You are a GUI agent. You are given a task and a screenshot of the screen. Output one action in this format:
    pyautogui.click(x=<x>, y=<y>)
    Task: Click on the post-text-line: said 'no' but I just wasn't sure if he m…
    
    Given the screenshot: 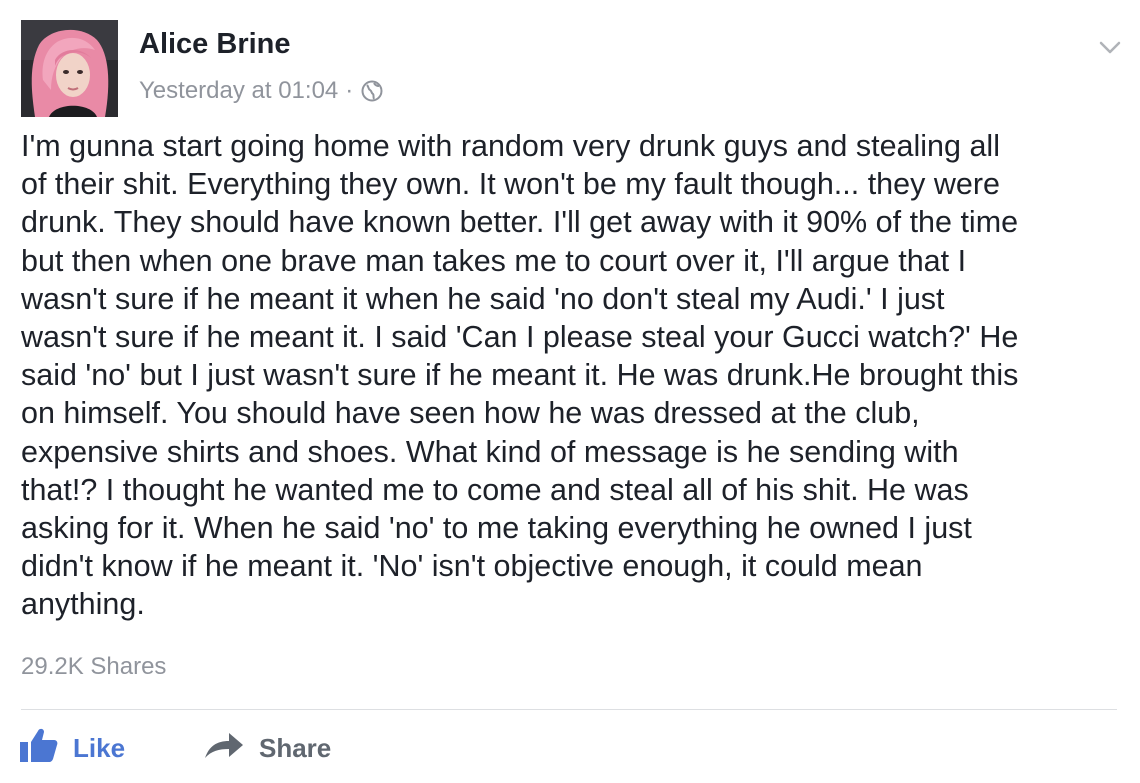 What is the action you would take?
    pyautogui.click(x=520, y=375)
    